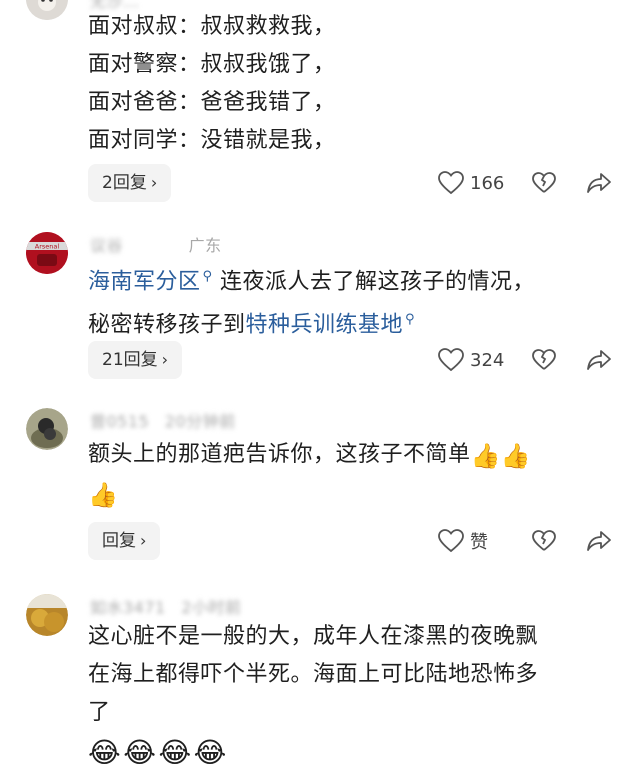 Image resolution: width=640 pixels, height=775 pixels. Describe the element at coordinates (212, 64) in the screenshot. I see `comment-line: 面对警察：叔叔我饿了，` at that location.